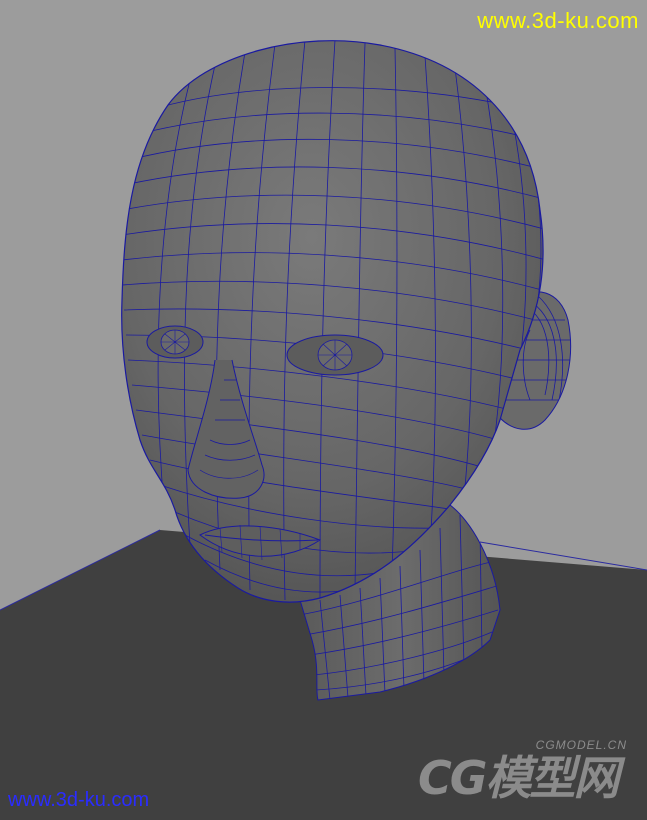 This screenshot has width=647, height=820. Describe the element at coordinates (79, 800) in the screenshot. I see `watermark-bottom: www.3d-ku.com` at that location.